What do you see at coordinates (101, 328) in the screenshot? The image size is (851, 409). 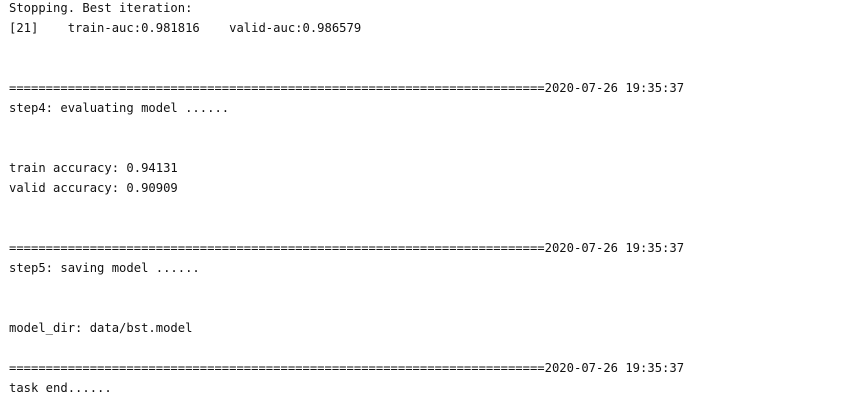 I see `model-dir-line: model_dir: data/bst.model` at bounding box center [101, 328].